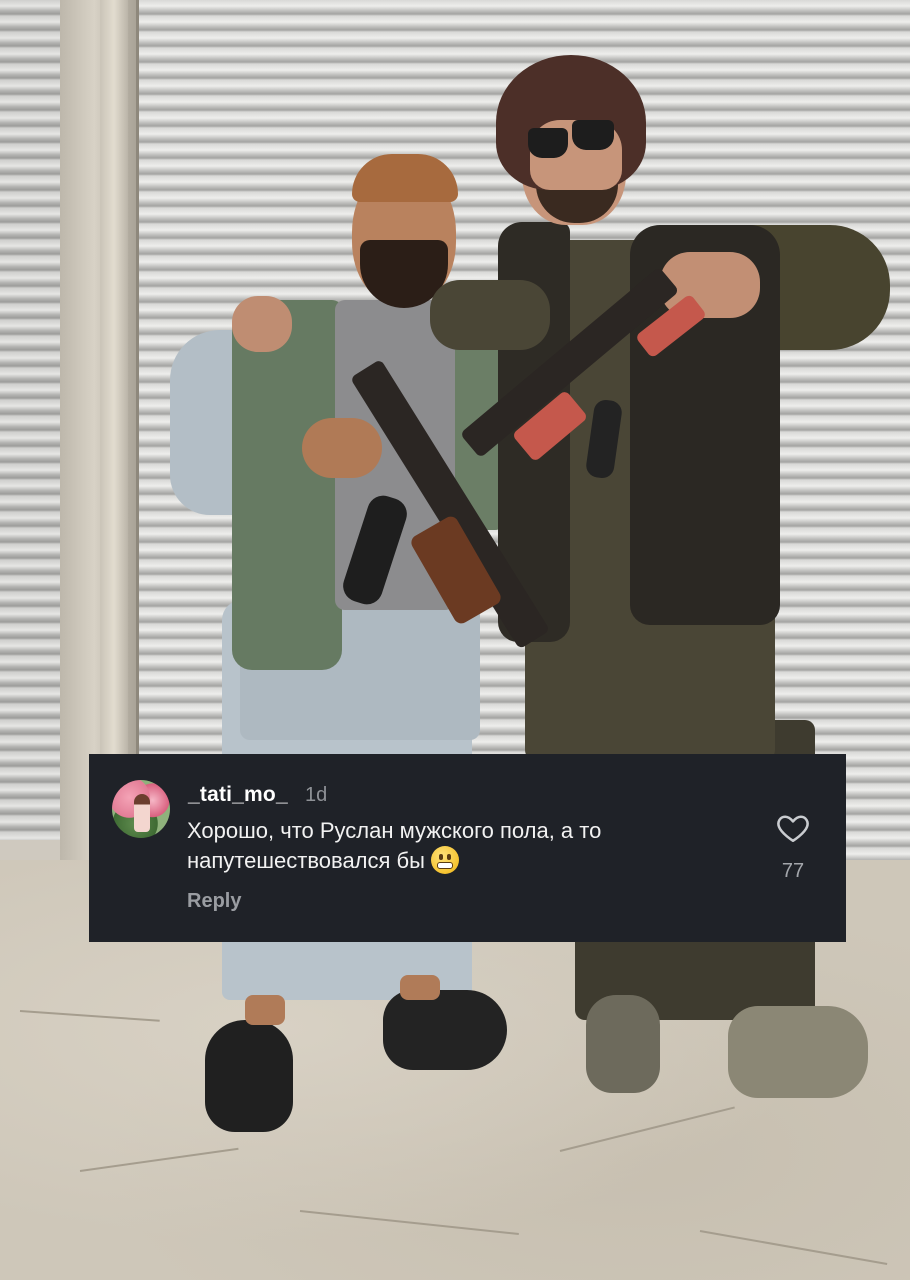  Describe the element at coordinates (444, 860) in the screenshot. I see `grimacing-face-icon` at that location.